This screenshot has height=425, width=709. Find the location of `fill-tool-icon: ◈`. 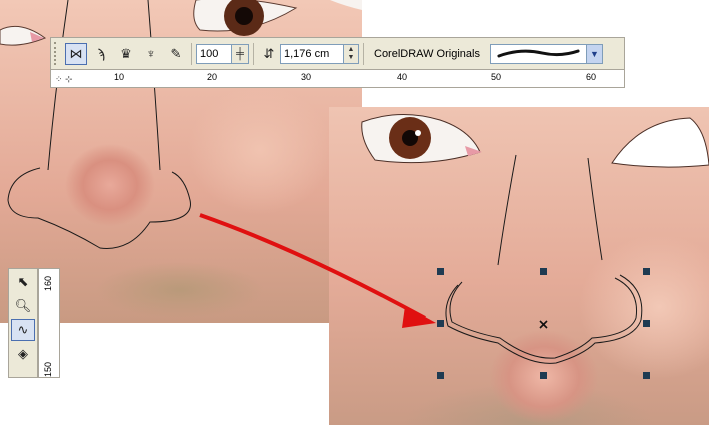

fill-tool-icon: ◈ is located at coordinates (23, 354).